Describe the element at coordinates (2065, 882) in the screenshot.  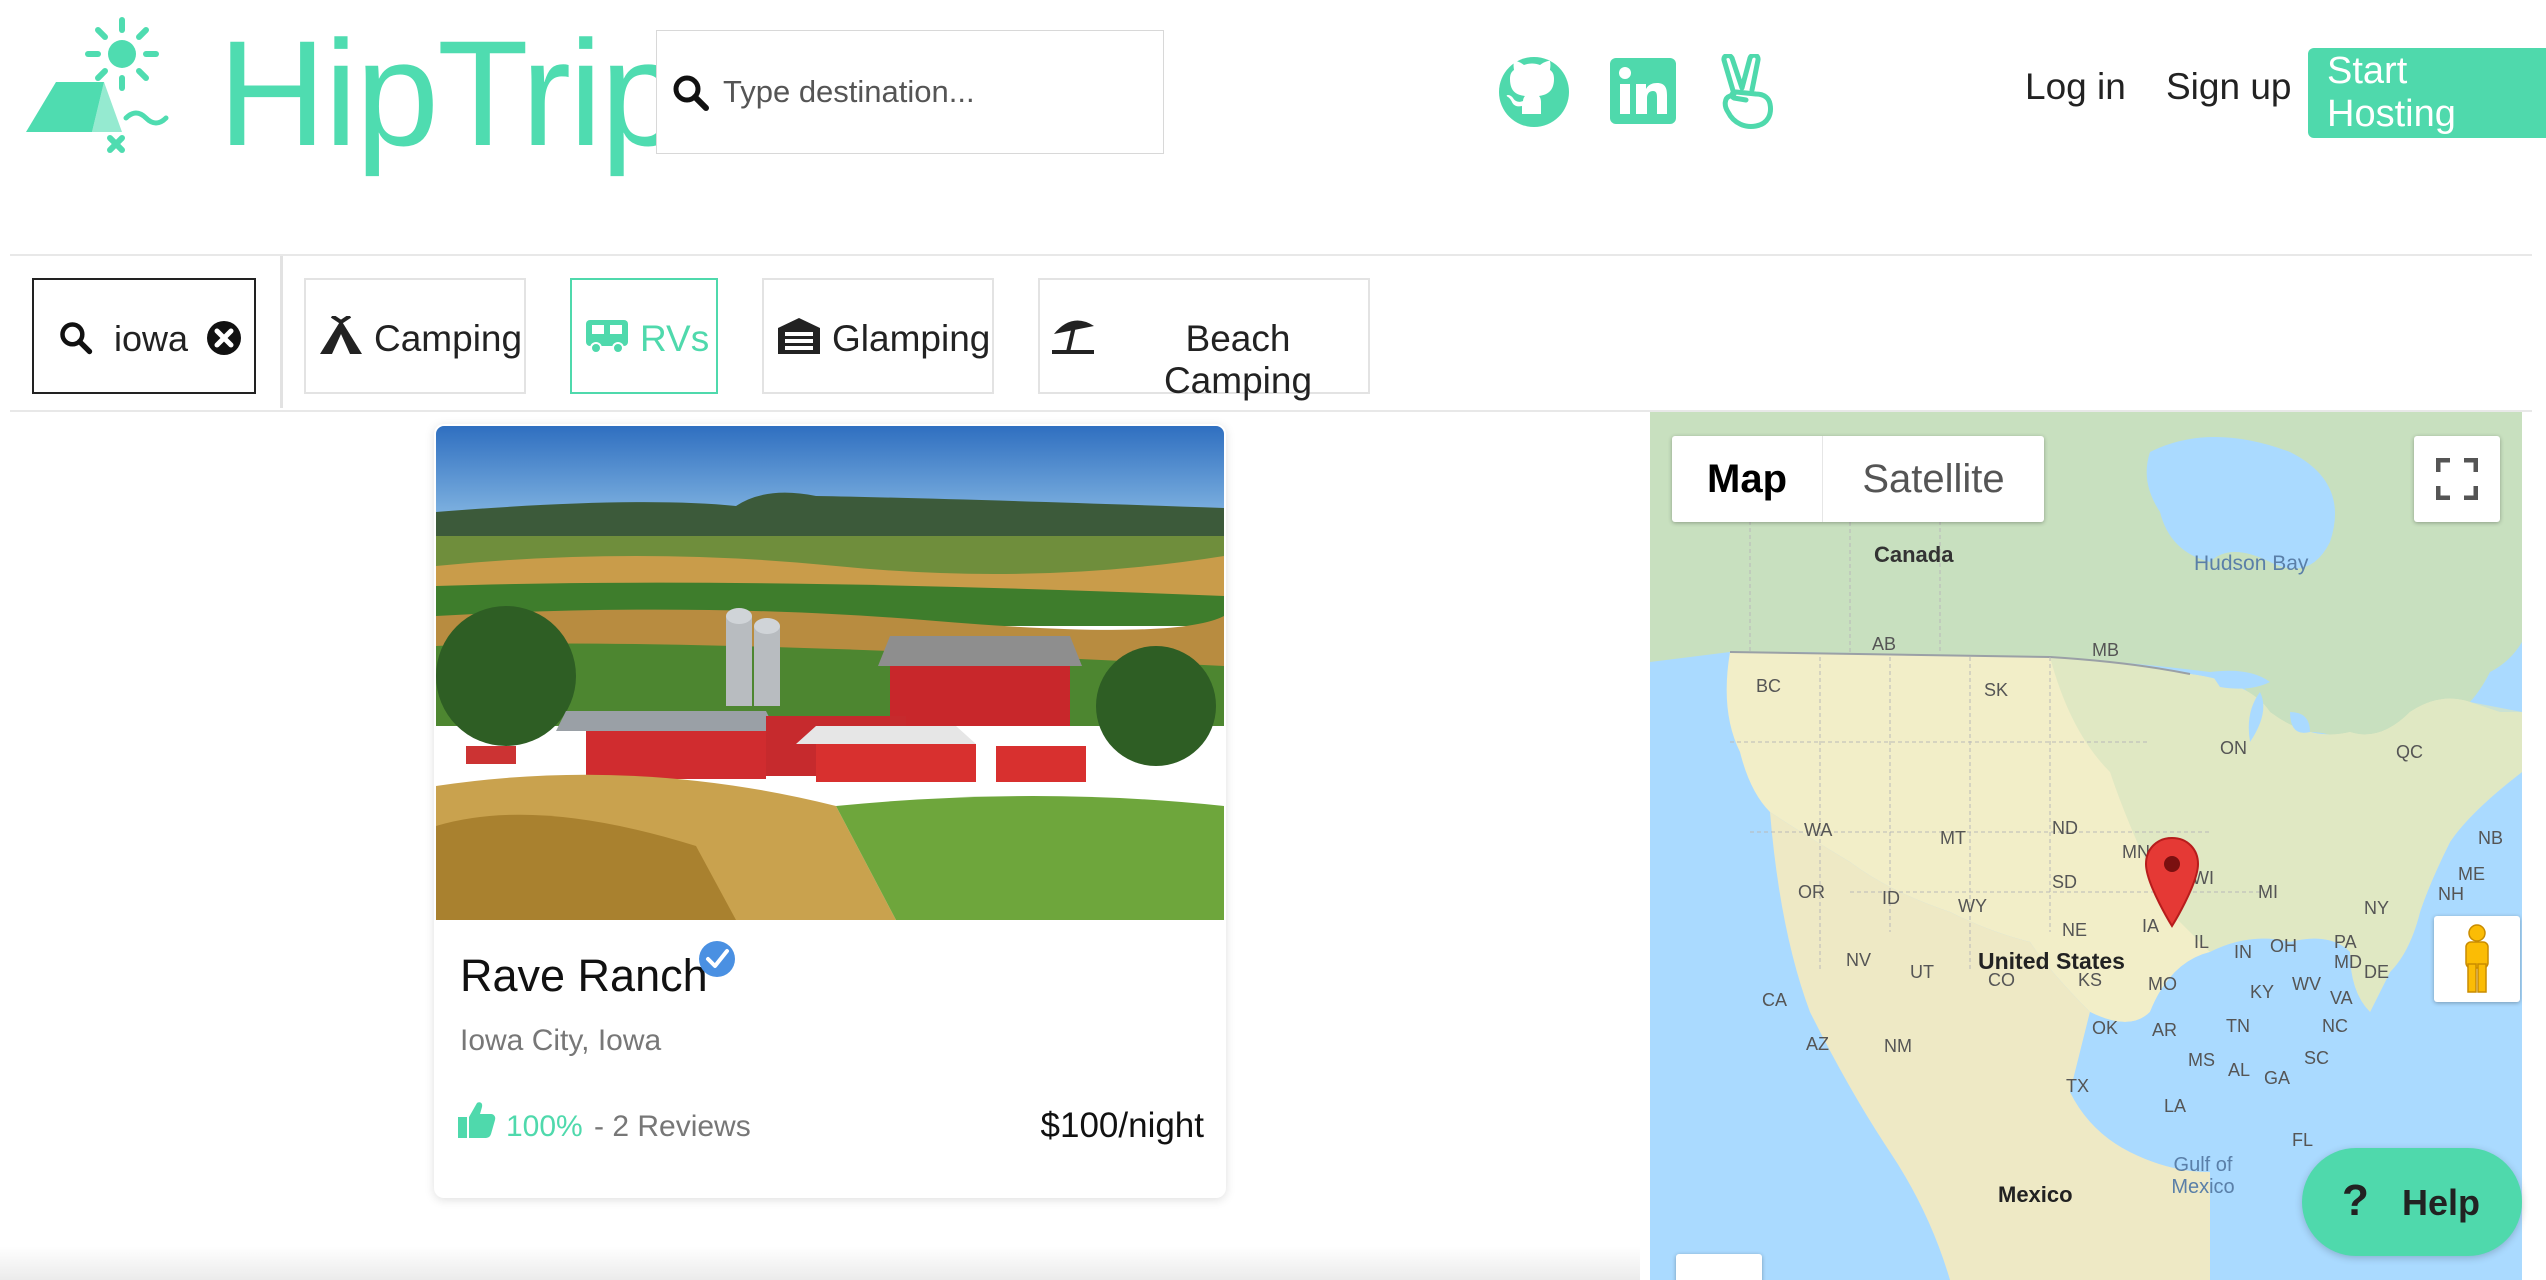
I see `state-label: SD` at that location.